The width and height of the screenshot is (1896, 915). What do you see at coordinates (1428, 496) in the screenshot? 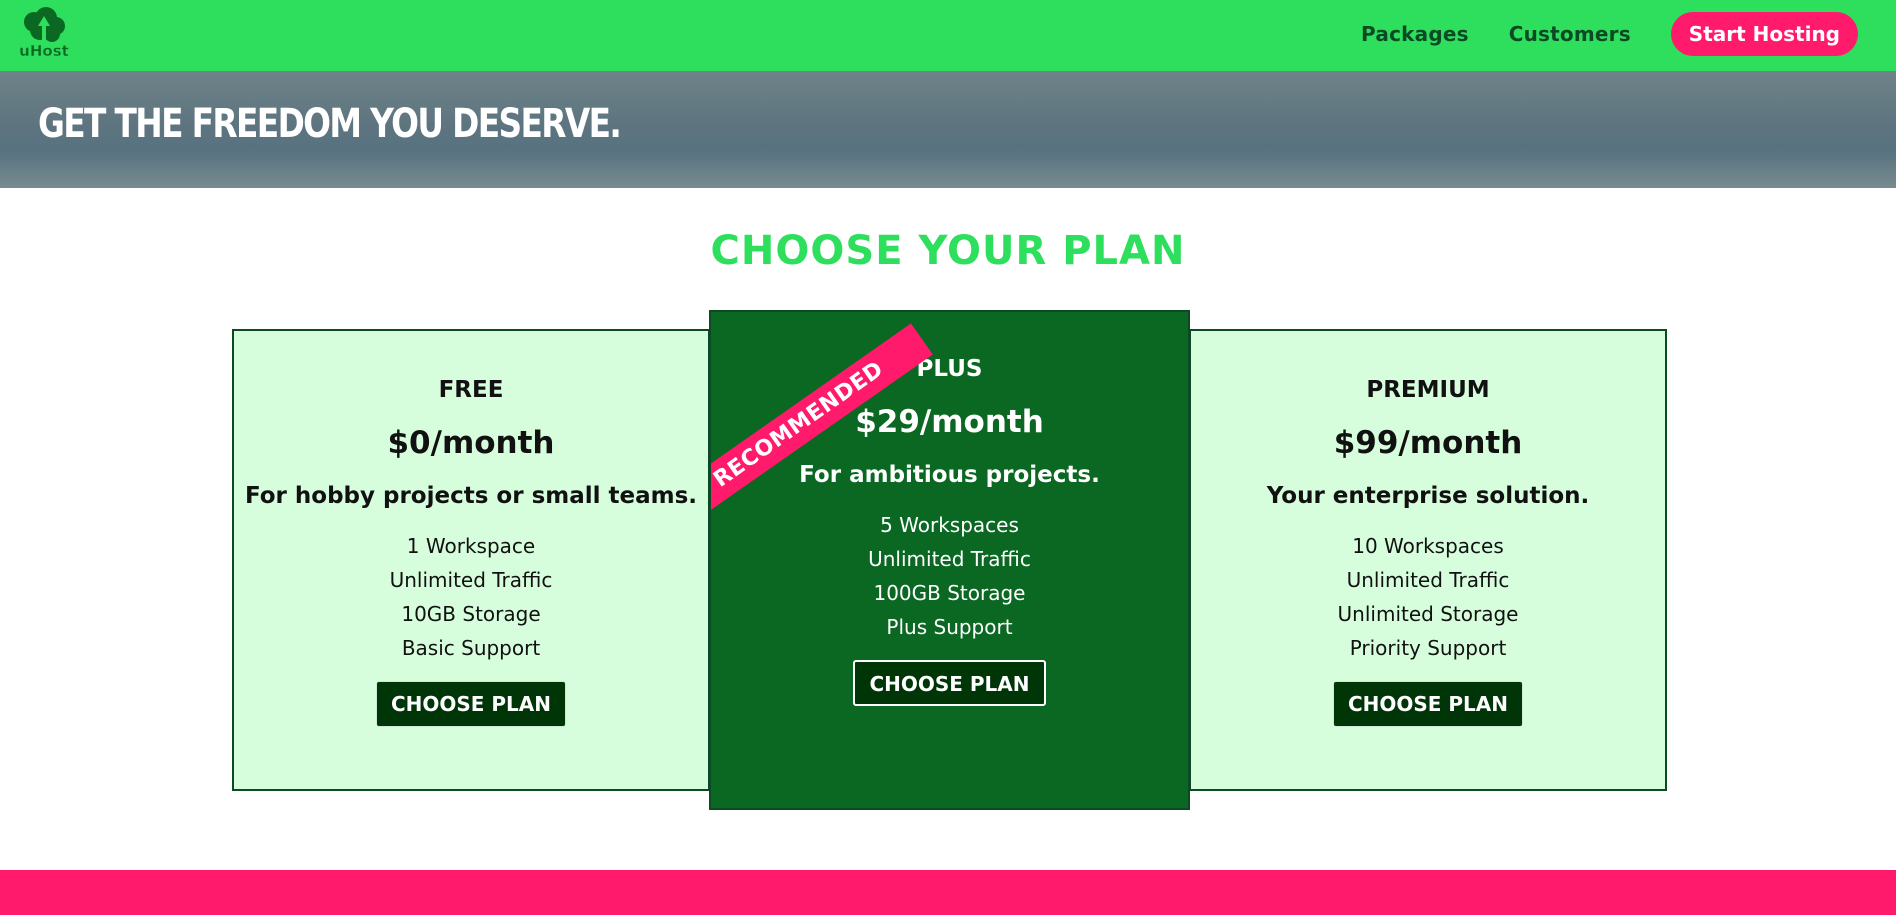
I see `plan-tagline: Your enterprise solution.` at bounding box center [1428, 496].